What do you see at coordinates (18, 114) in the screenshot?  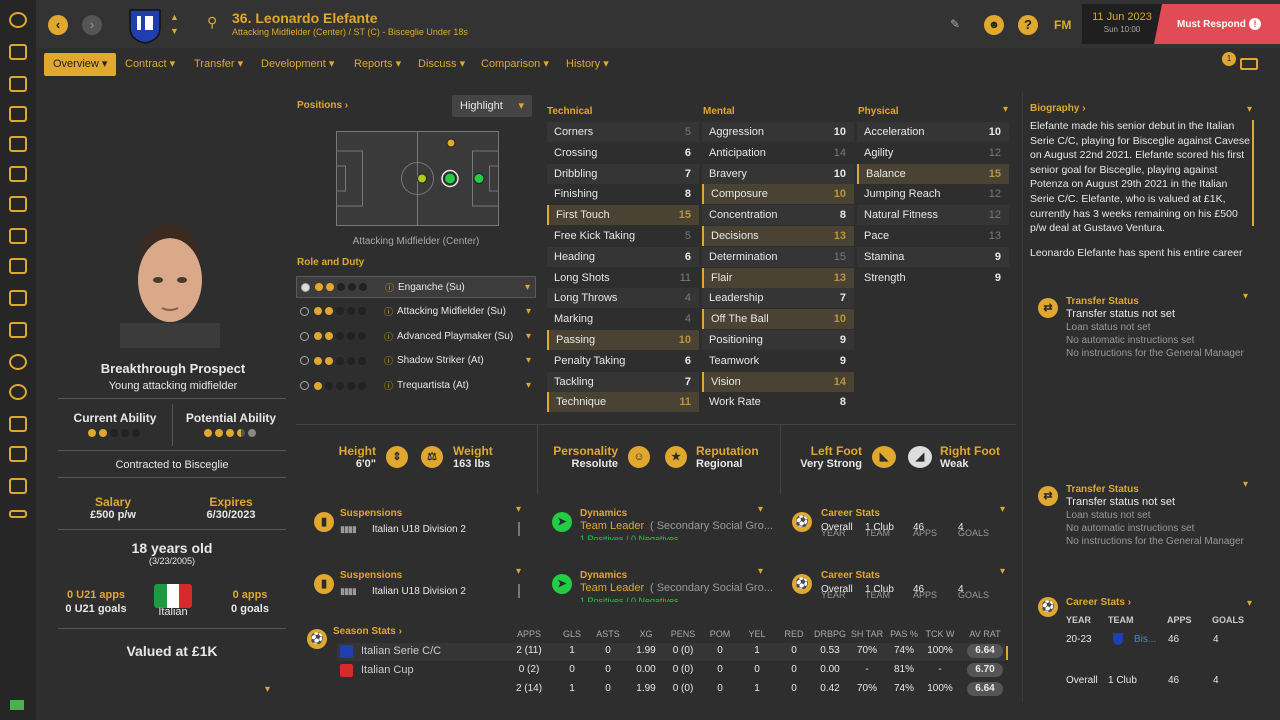 I see `dynamics-icon` at bounding box center [18, 114].